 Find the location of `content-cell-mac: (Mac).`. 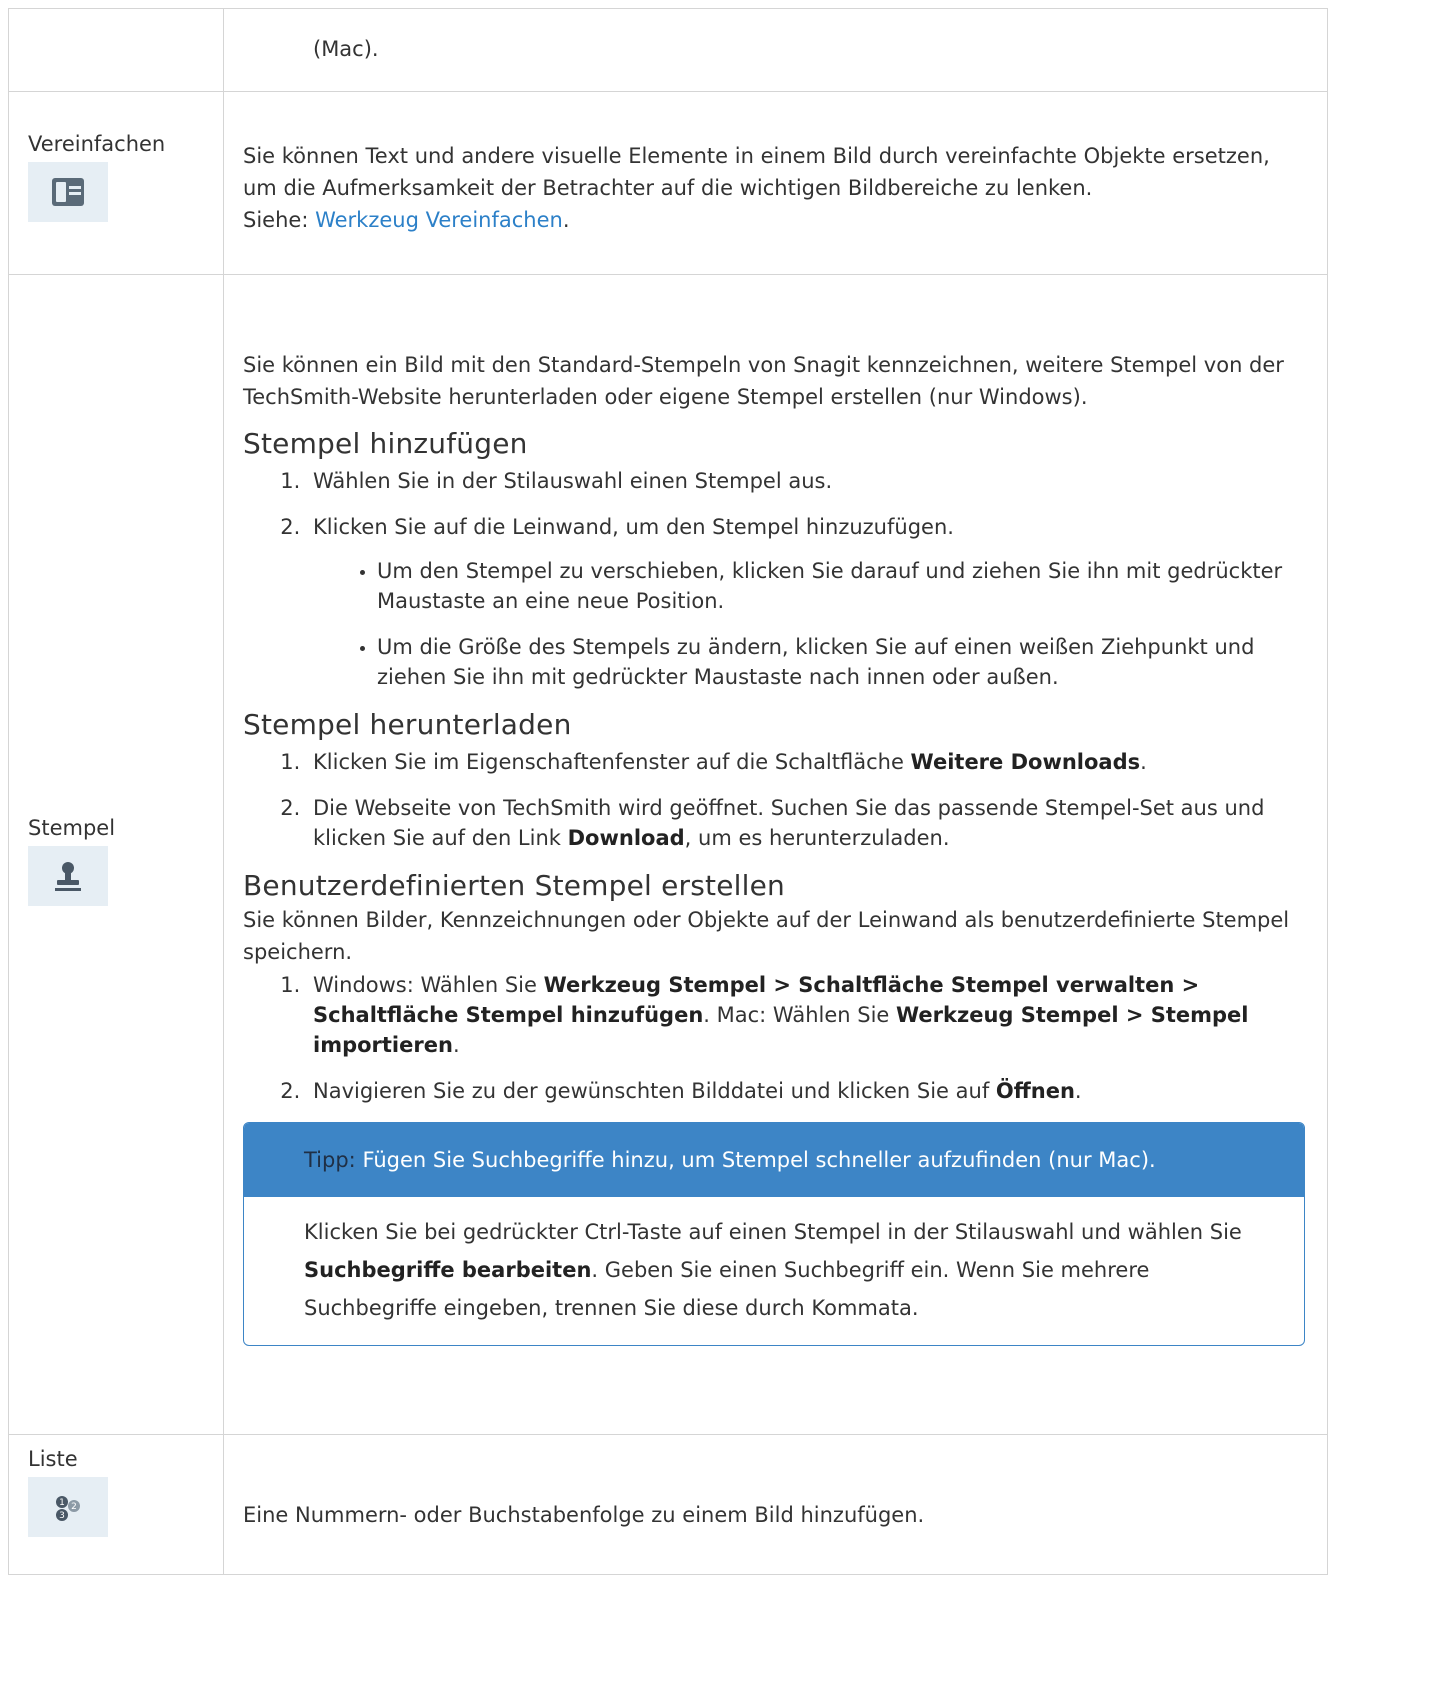

content-cell-mac: (Mac). is located at coordinates (775, 50).